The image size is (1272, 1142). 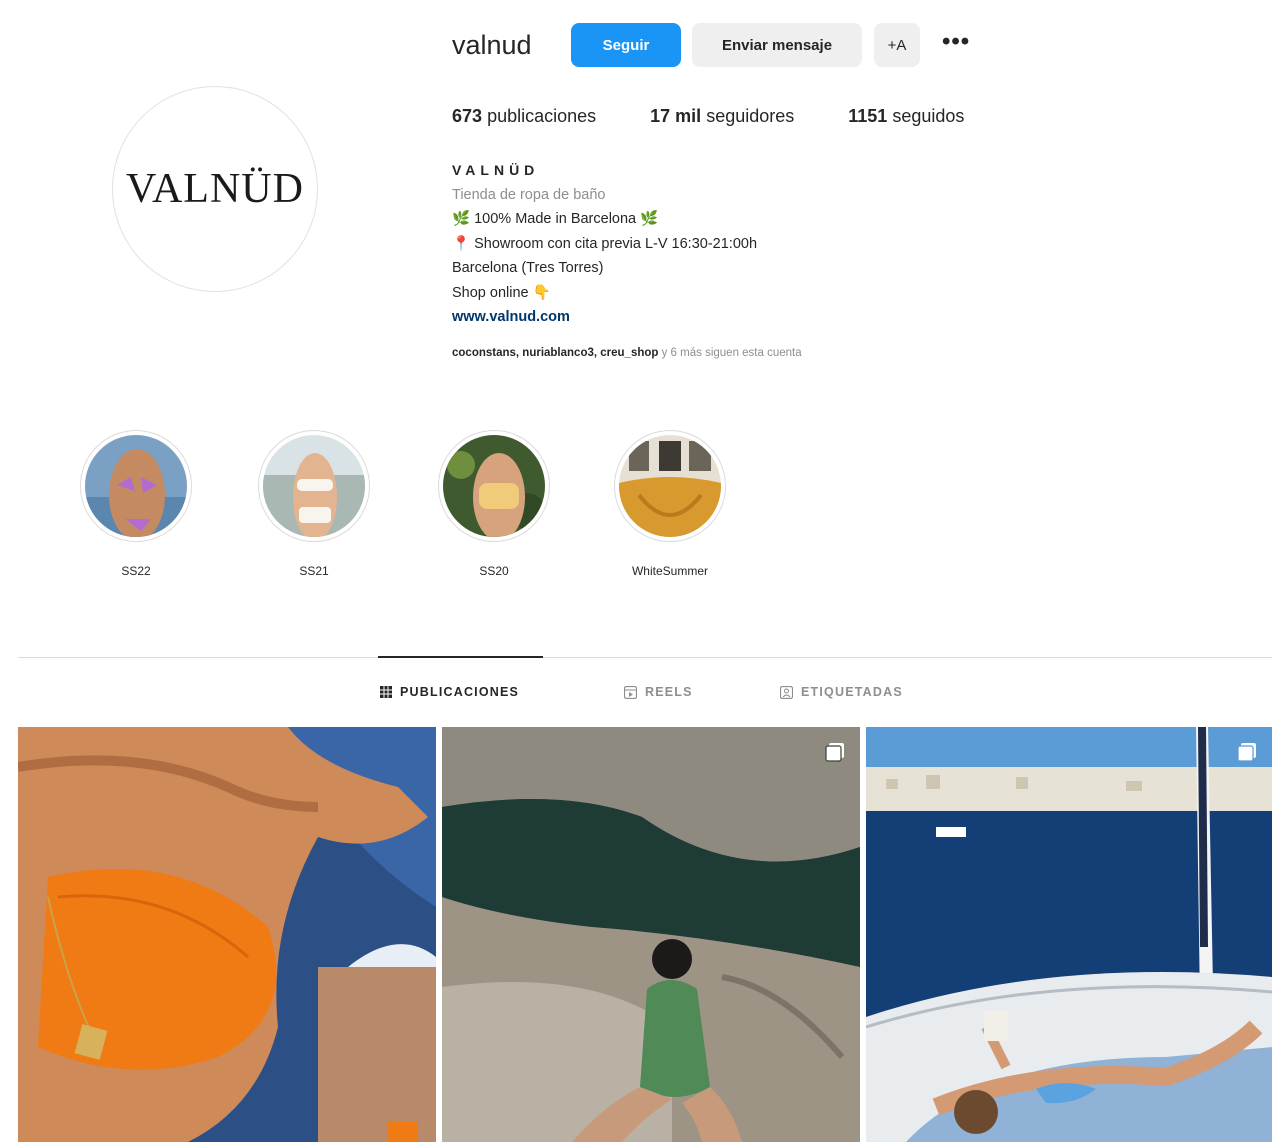 I want to click on followers-count-value: 17 mil, so click(x=676, y=116).